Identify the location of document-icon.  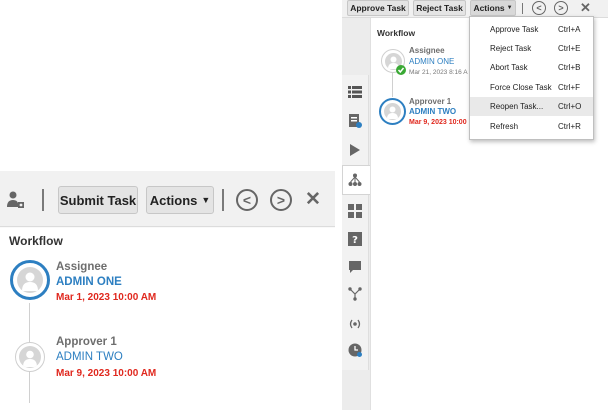
(355, 121).